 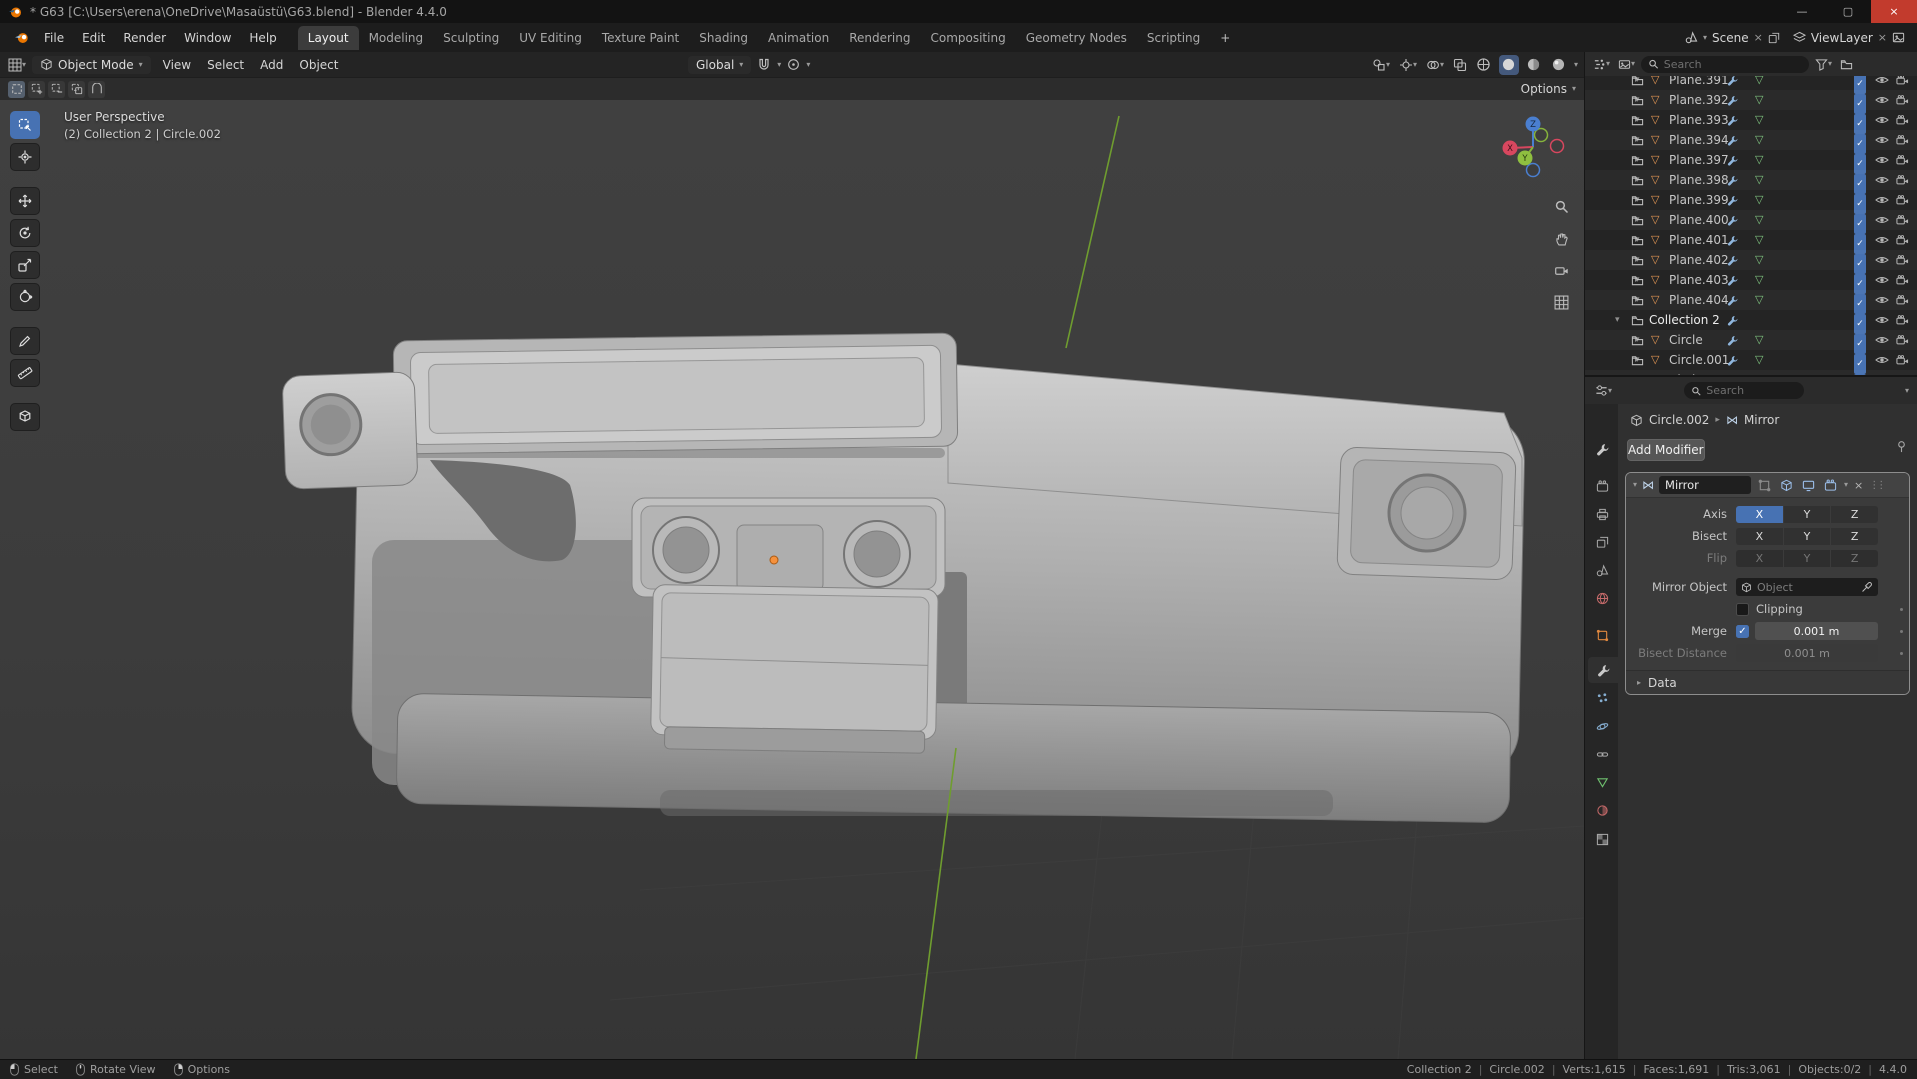 What do you see at coordinates (1533, 147) in the screenshot?
I see `navigation-gizmo: Z X Y` at bounding box center [1533, 147].